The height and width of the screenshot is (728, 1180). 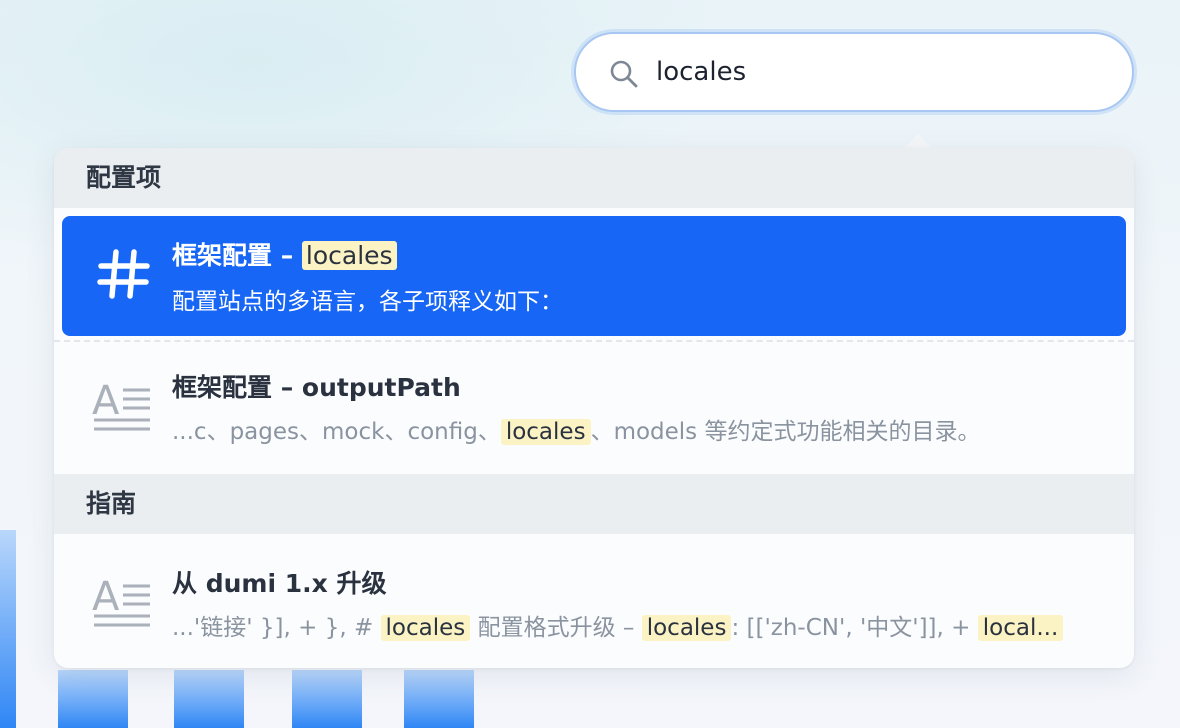 I want to click on result-title: 框架配置 – locales, so click(x=284, y=254).